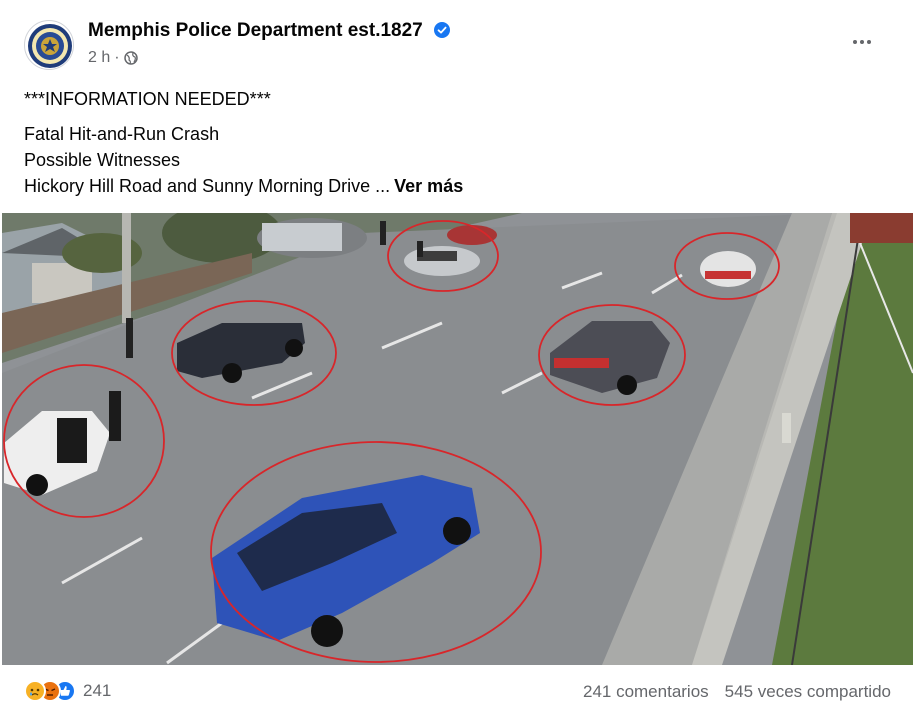 The height and width of the screenshot is (720, 915). What do you see at coordinates (122, 134) in the screenshot?
I see `post-line-1: Fatal Hit-and-Run Crash` at bounding box center [122, 134].